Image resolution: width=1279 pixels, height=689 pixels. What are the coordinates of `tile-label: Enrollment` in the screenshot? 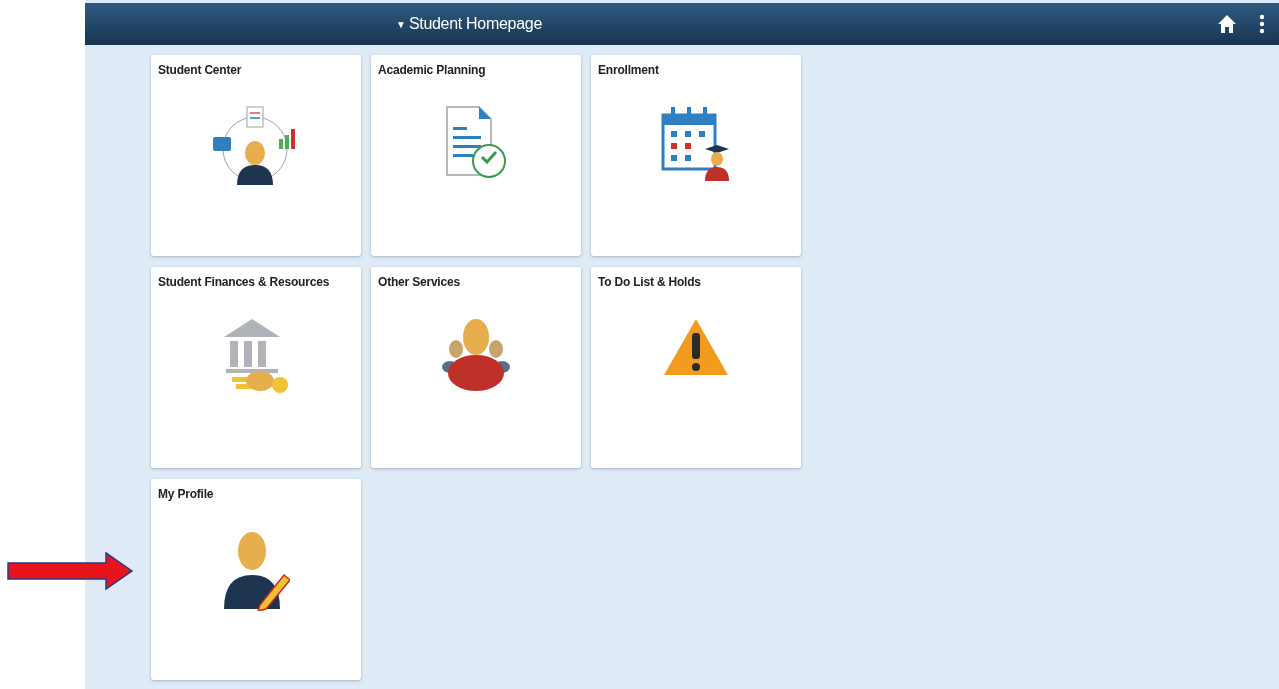 It's located at (628, 70).